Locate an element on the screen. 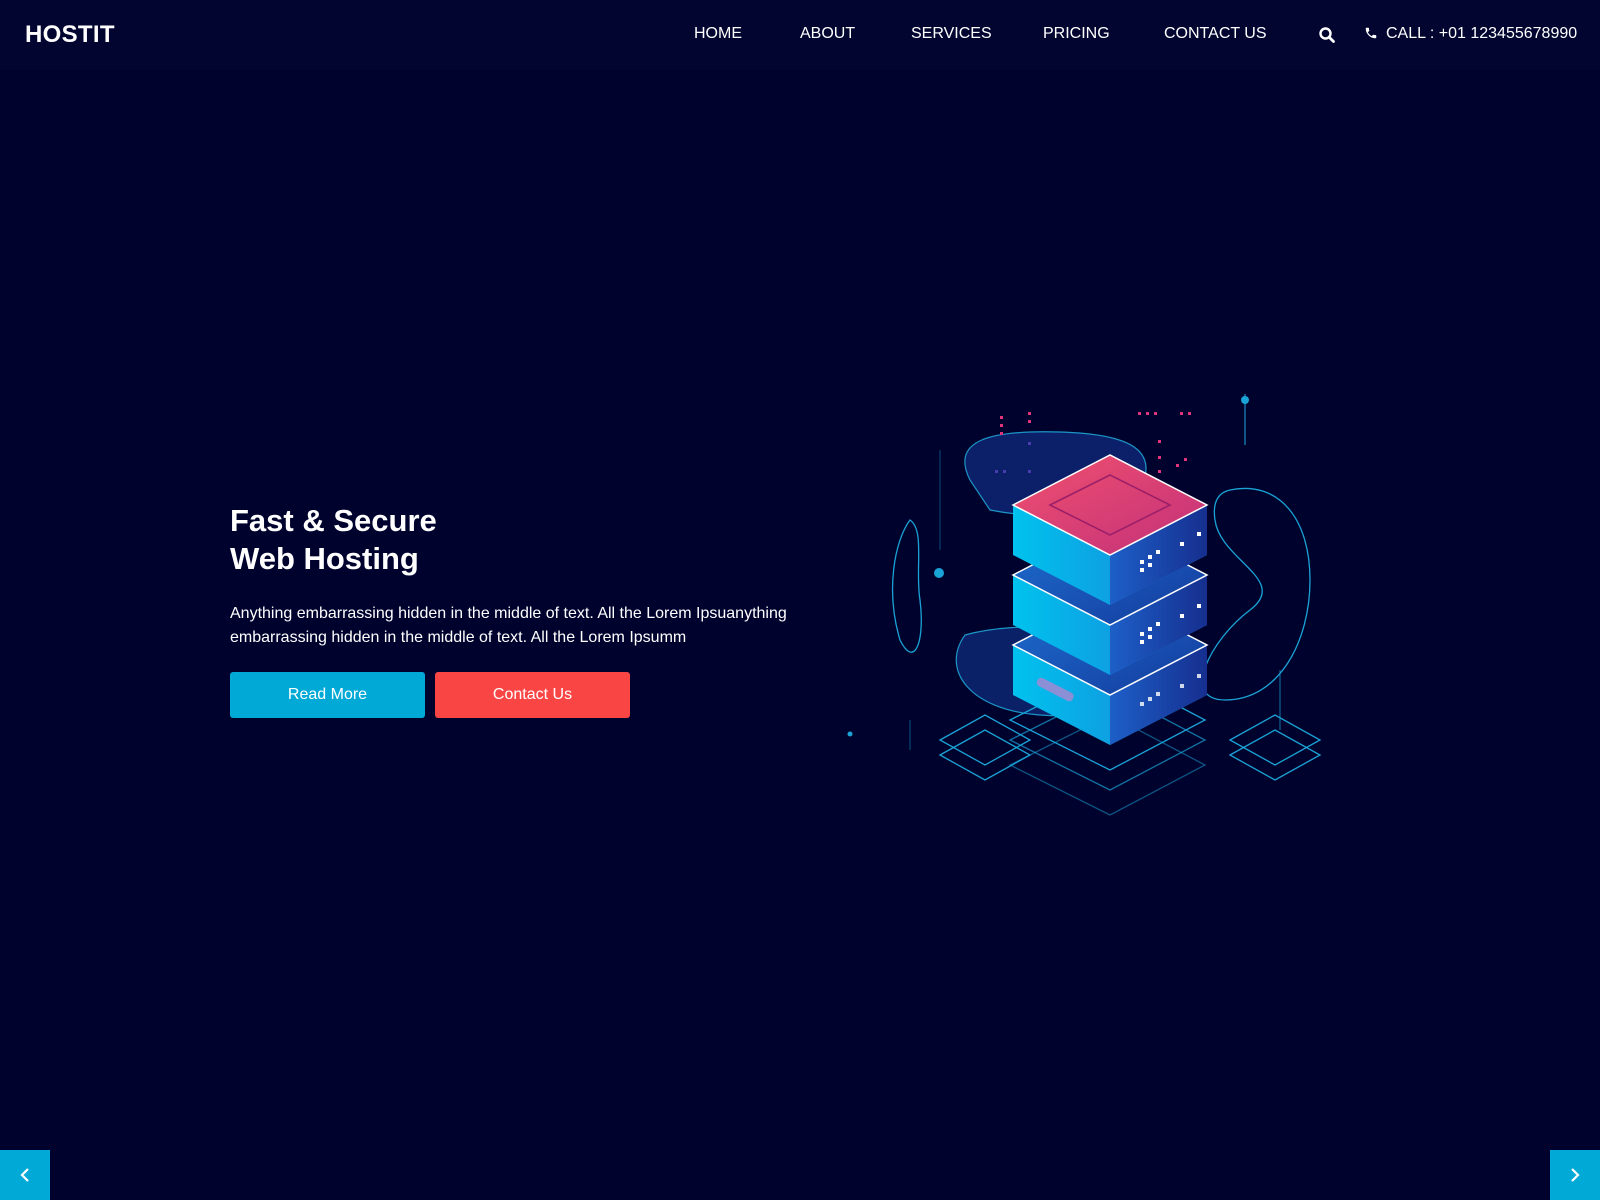  nav-home: HOME is located at coordinates (718, 34).